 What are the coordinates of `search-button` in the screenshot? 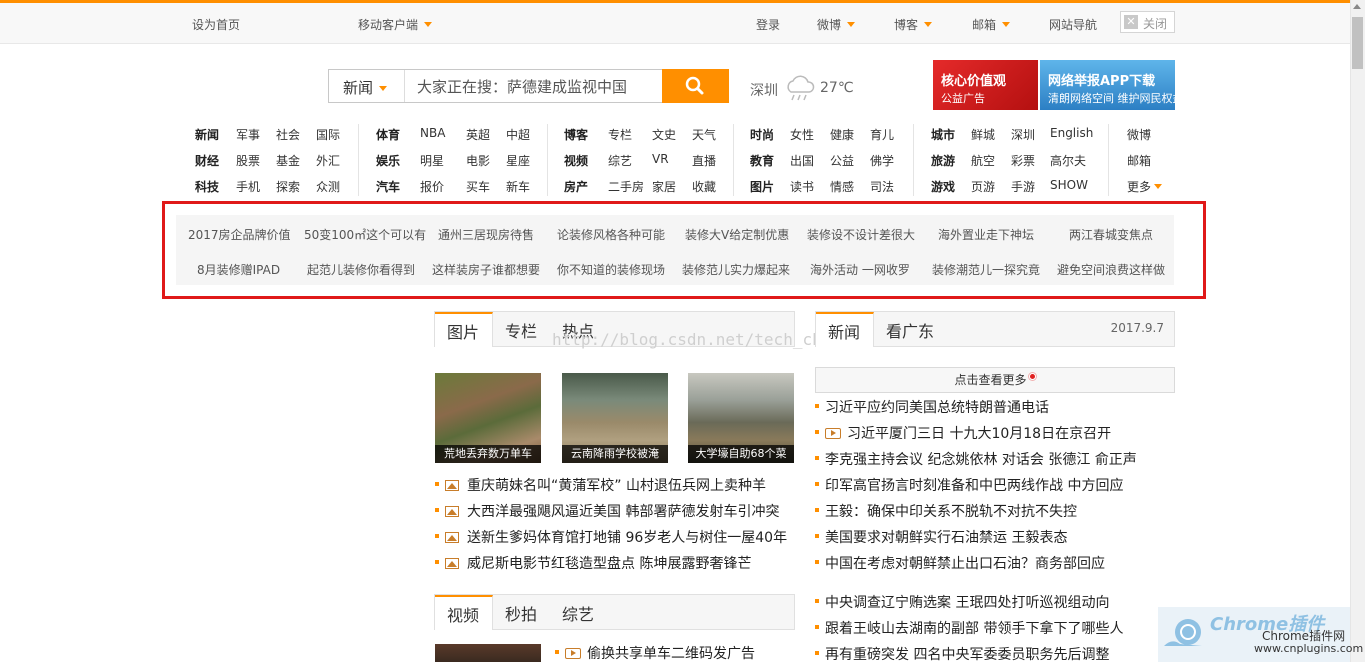 It's located at (695, 86).